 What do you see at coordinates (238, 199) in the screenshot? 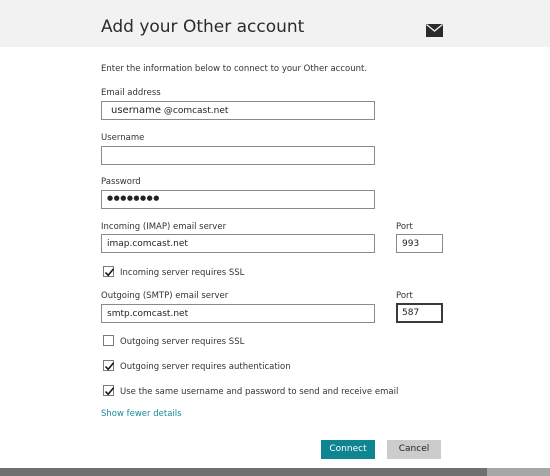
I see `password-field: ●●●●●●●●` at bounding box center [238, 199].